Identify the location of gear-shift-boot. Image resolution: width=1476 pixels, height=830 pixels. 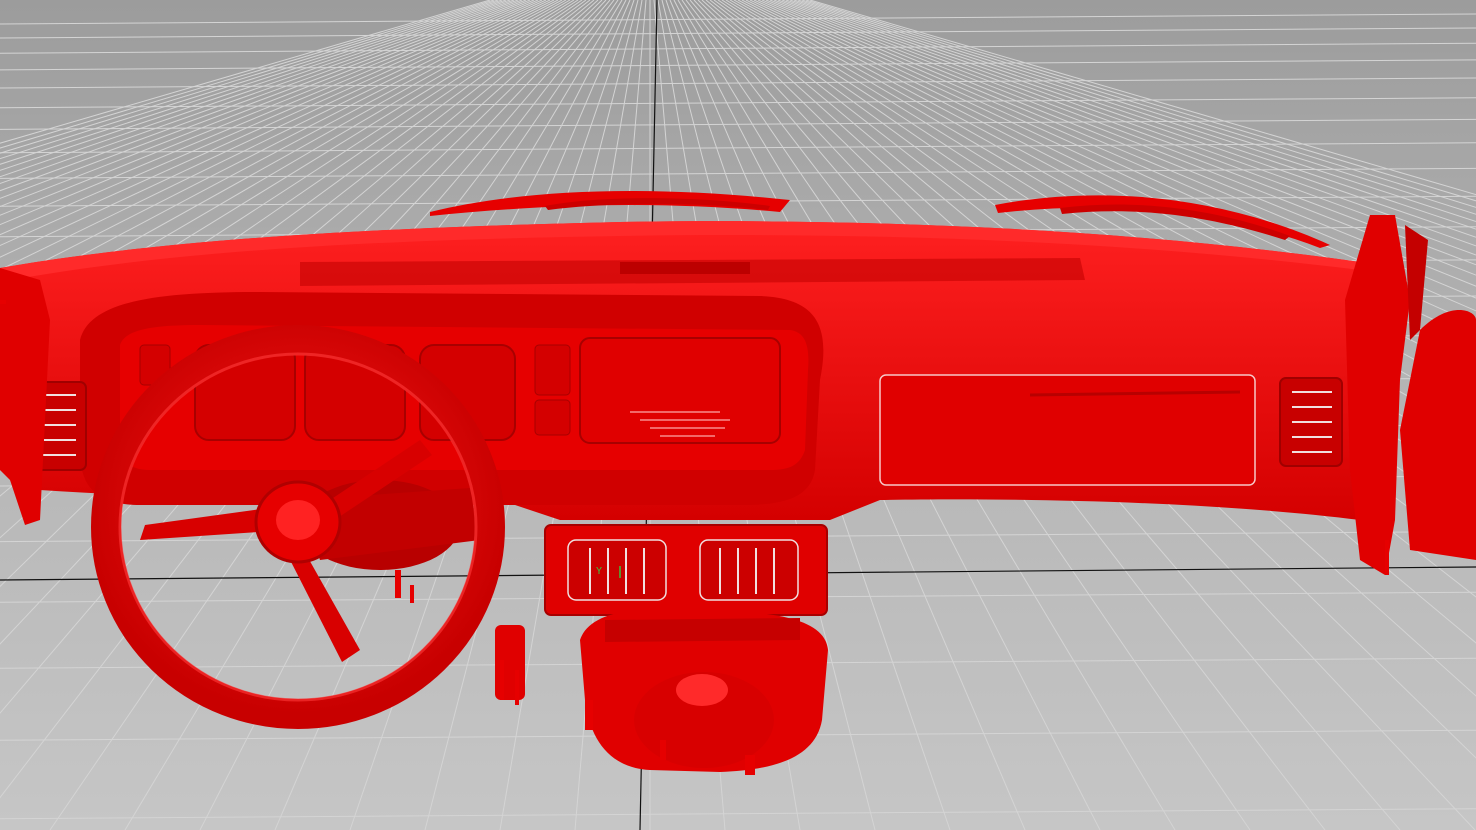
(704, 690).